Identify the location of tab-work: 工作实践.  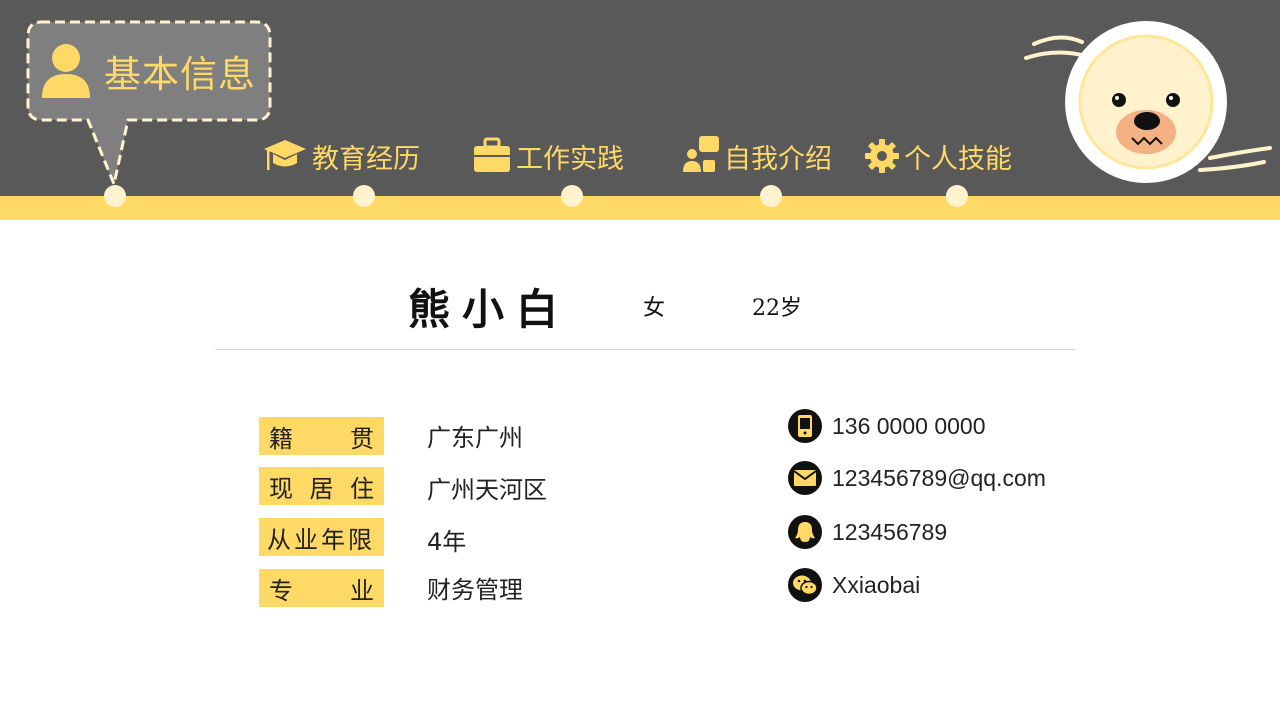
(548, 156).